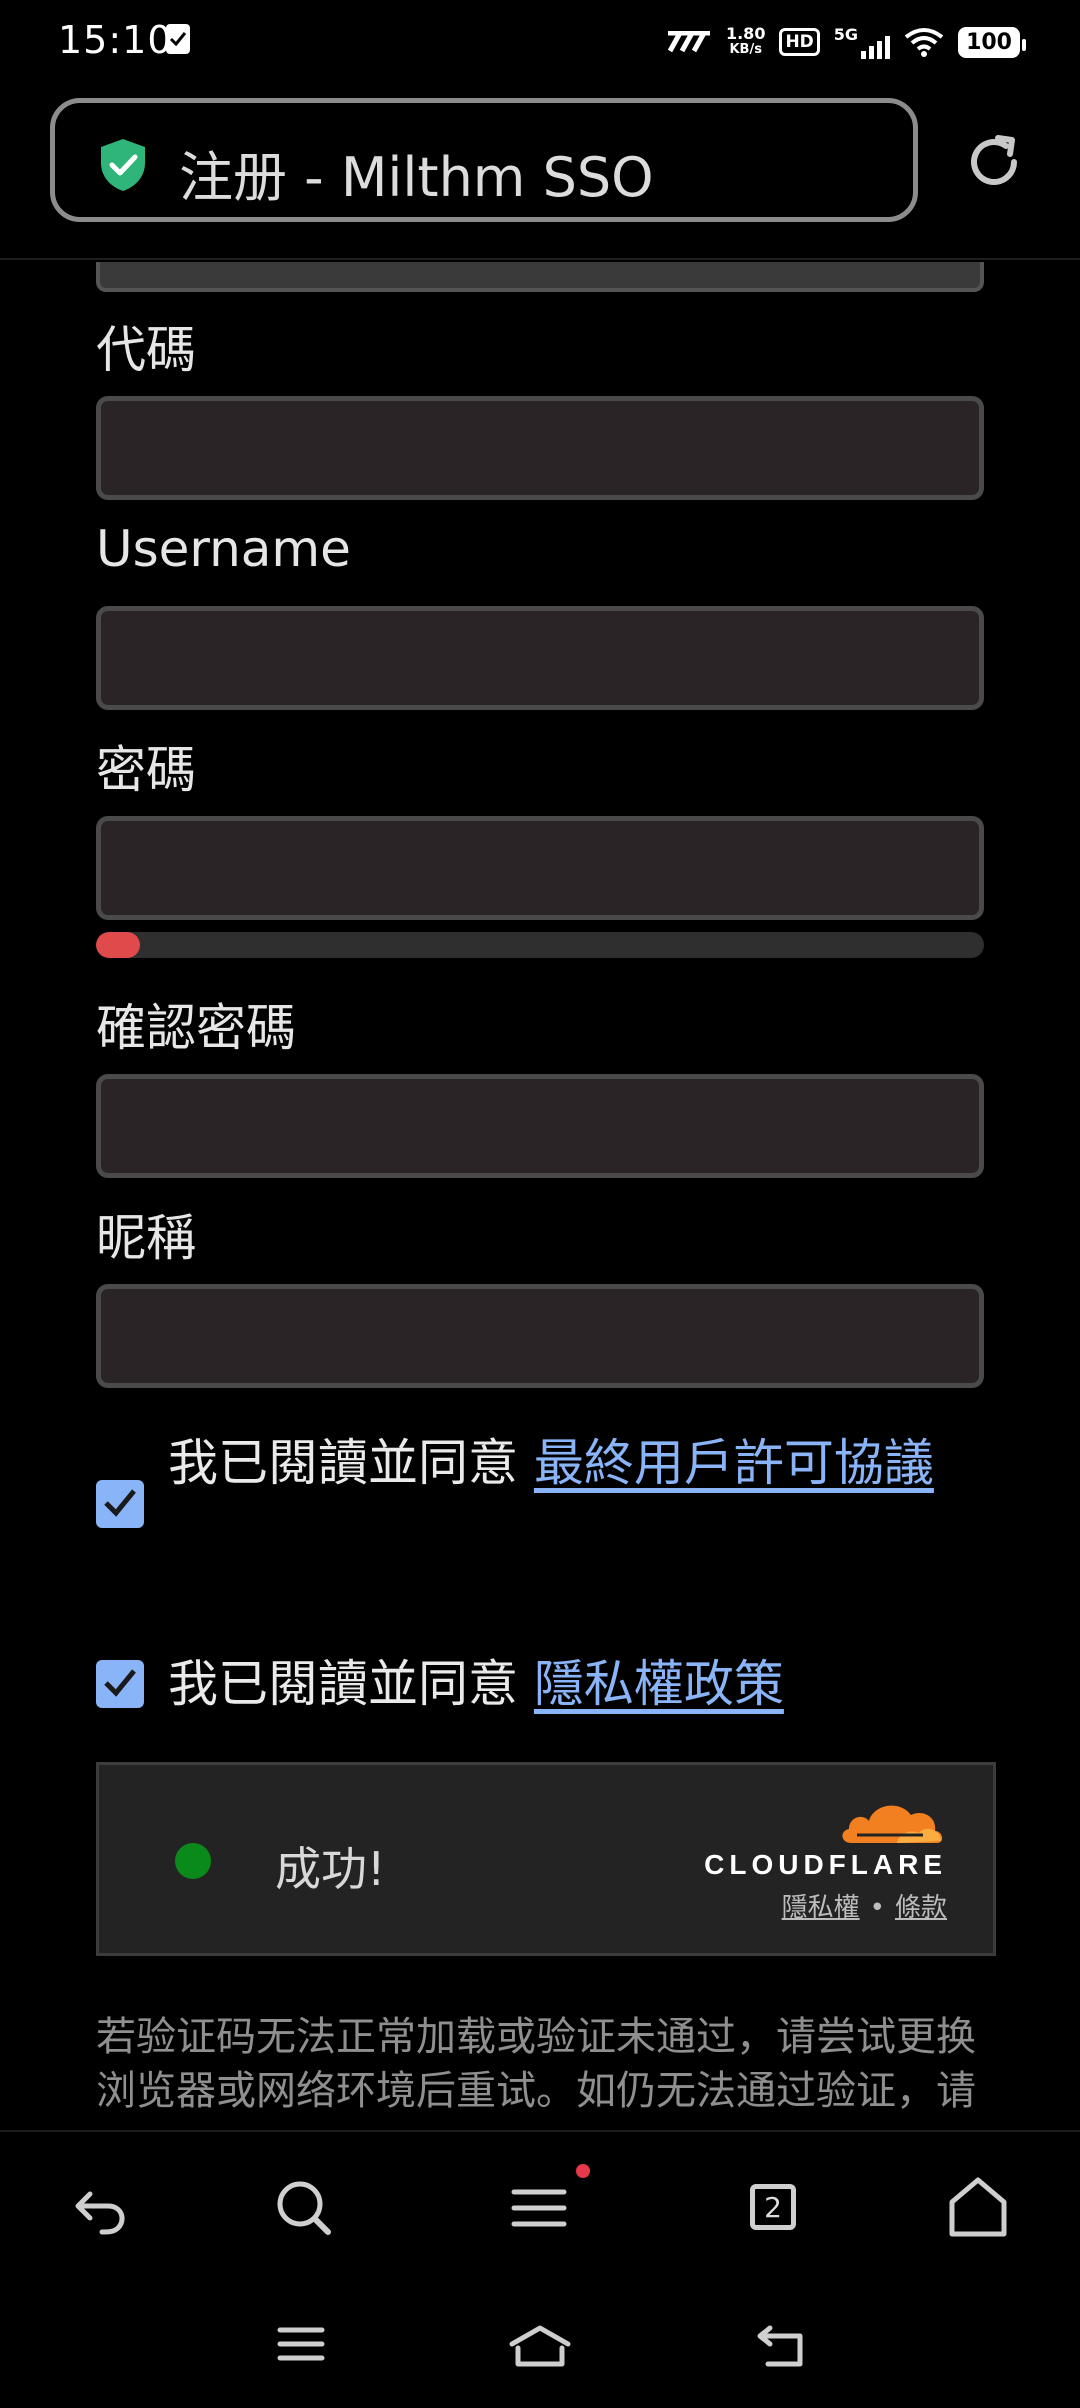 The image size is (1080, 2408). I want to click on tabs-button: 2, so click(773, 2207).